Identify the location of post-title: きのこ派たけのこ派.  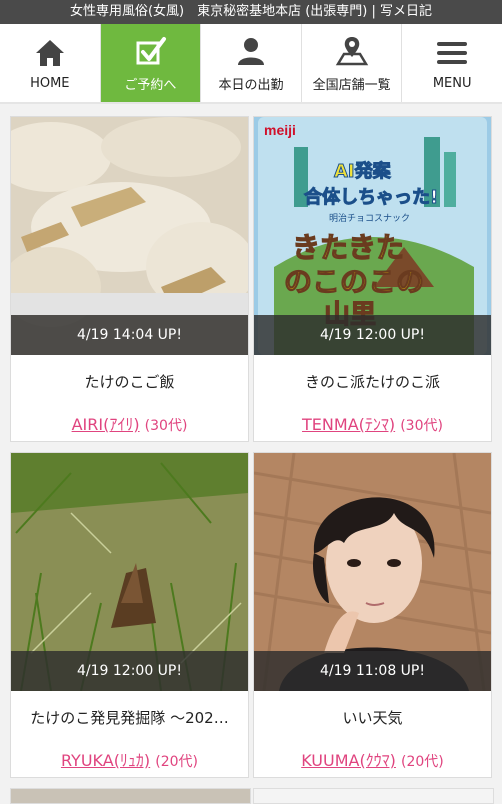
(372, 382).